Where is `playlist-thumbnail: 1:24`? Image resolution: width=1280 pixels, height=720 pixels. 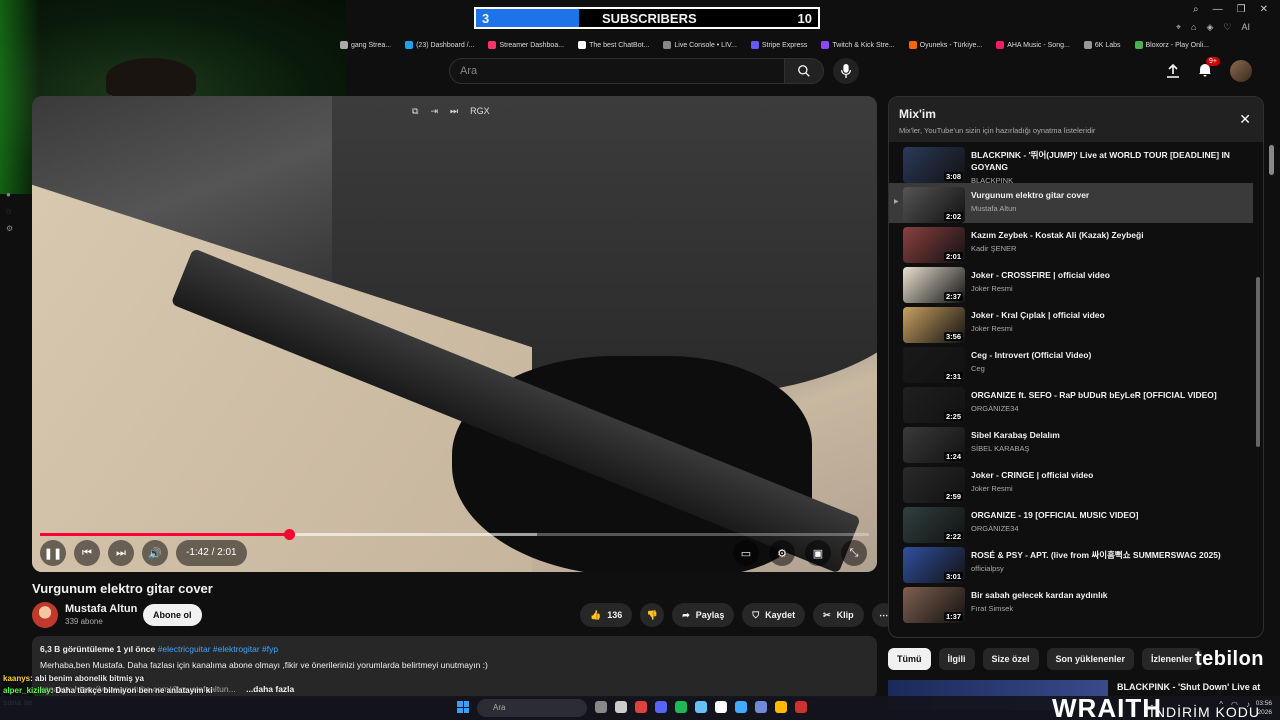
playlist-thumbnail: 1:24 is located at coordinates (934, 445).